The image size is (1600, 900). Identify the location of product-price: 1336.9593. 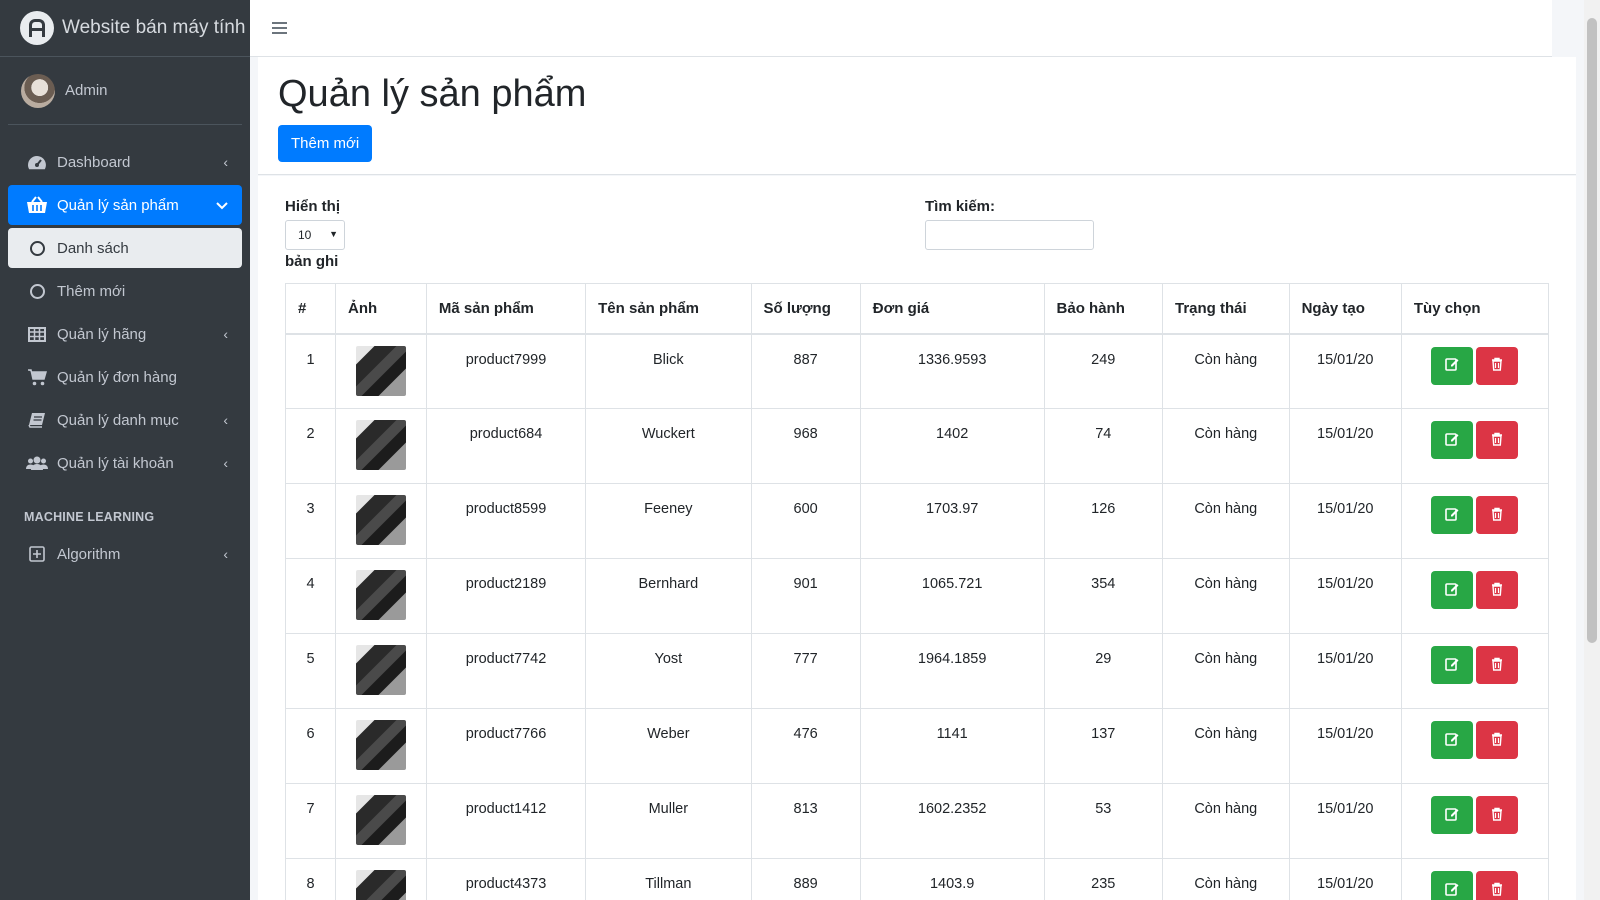
(952, 371).